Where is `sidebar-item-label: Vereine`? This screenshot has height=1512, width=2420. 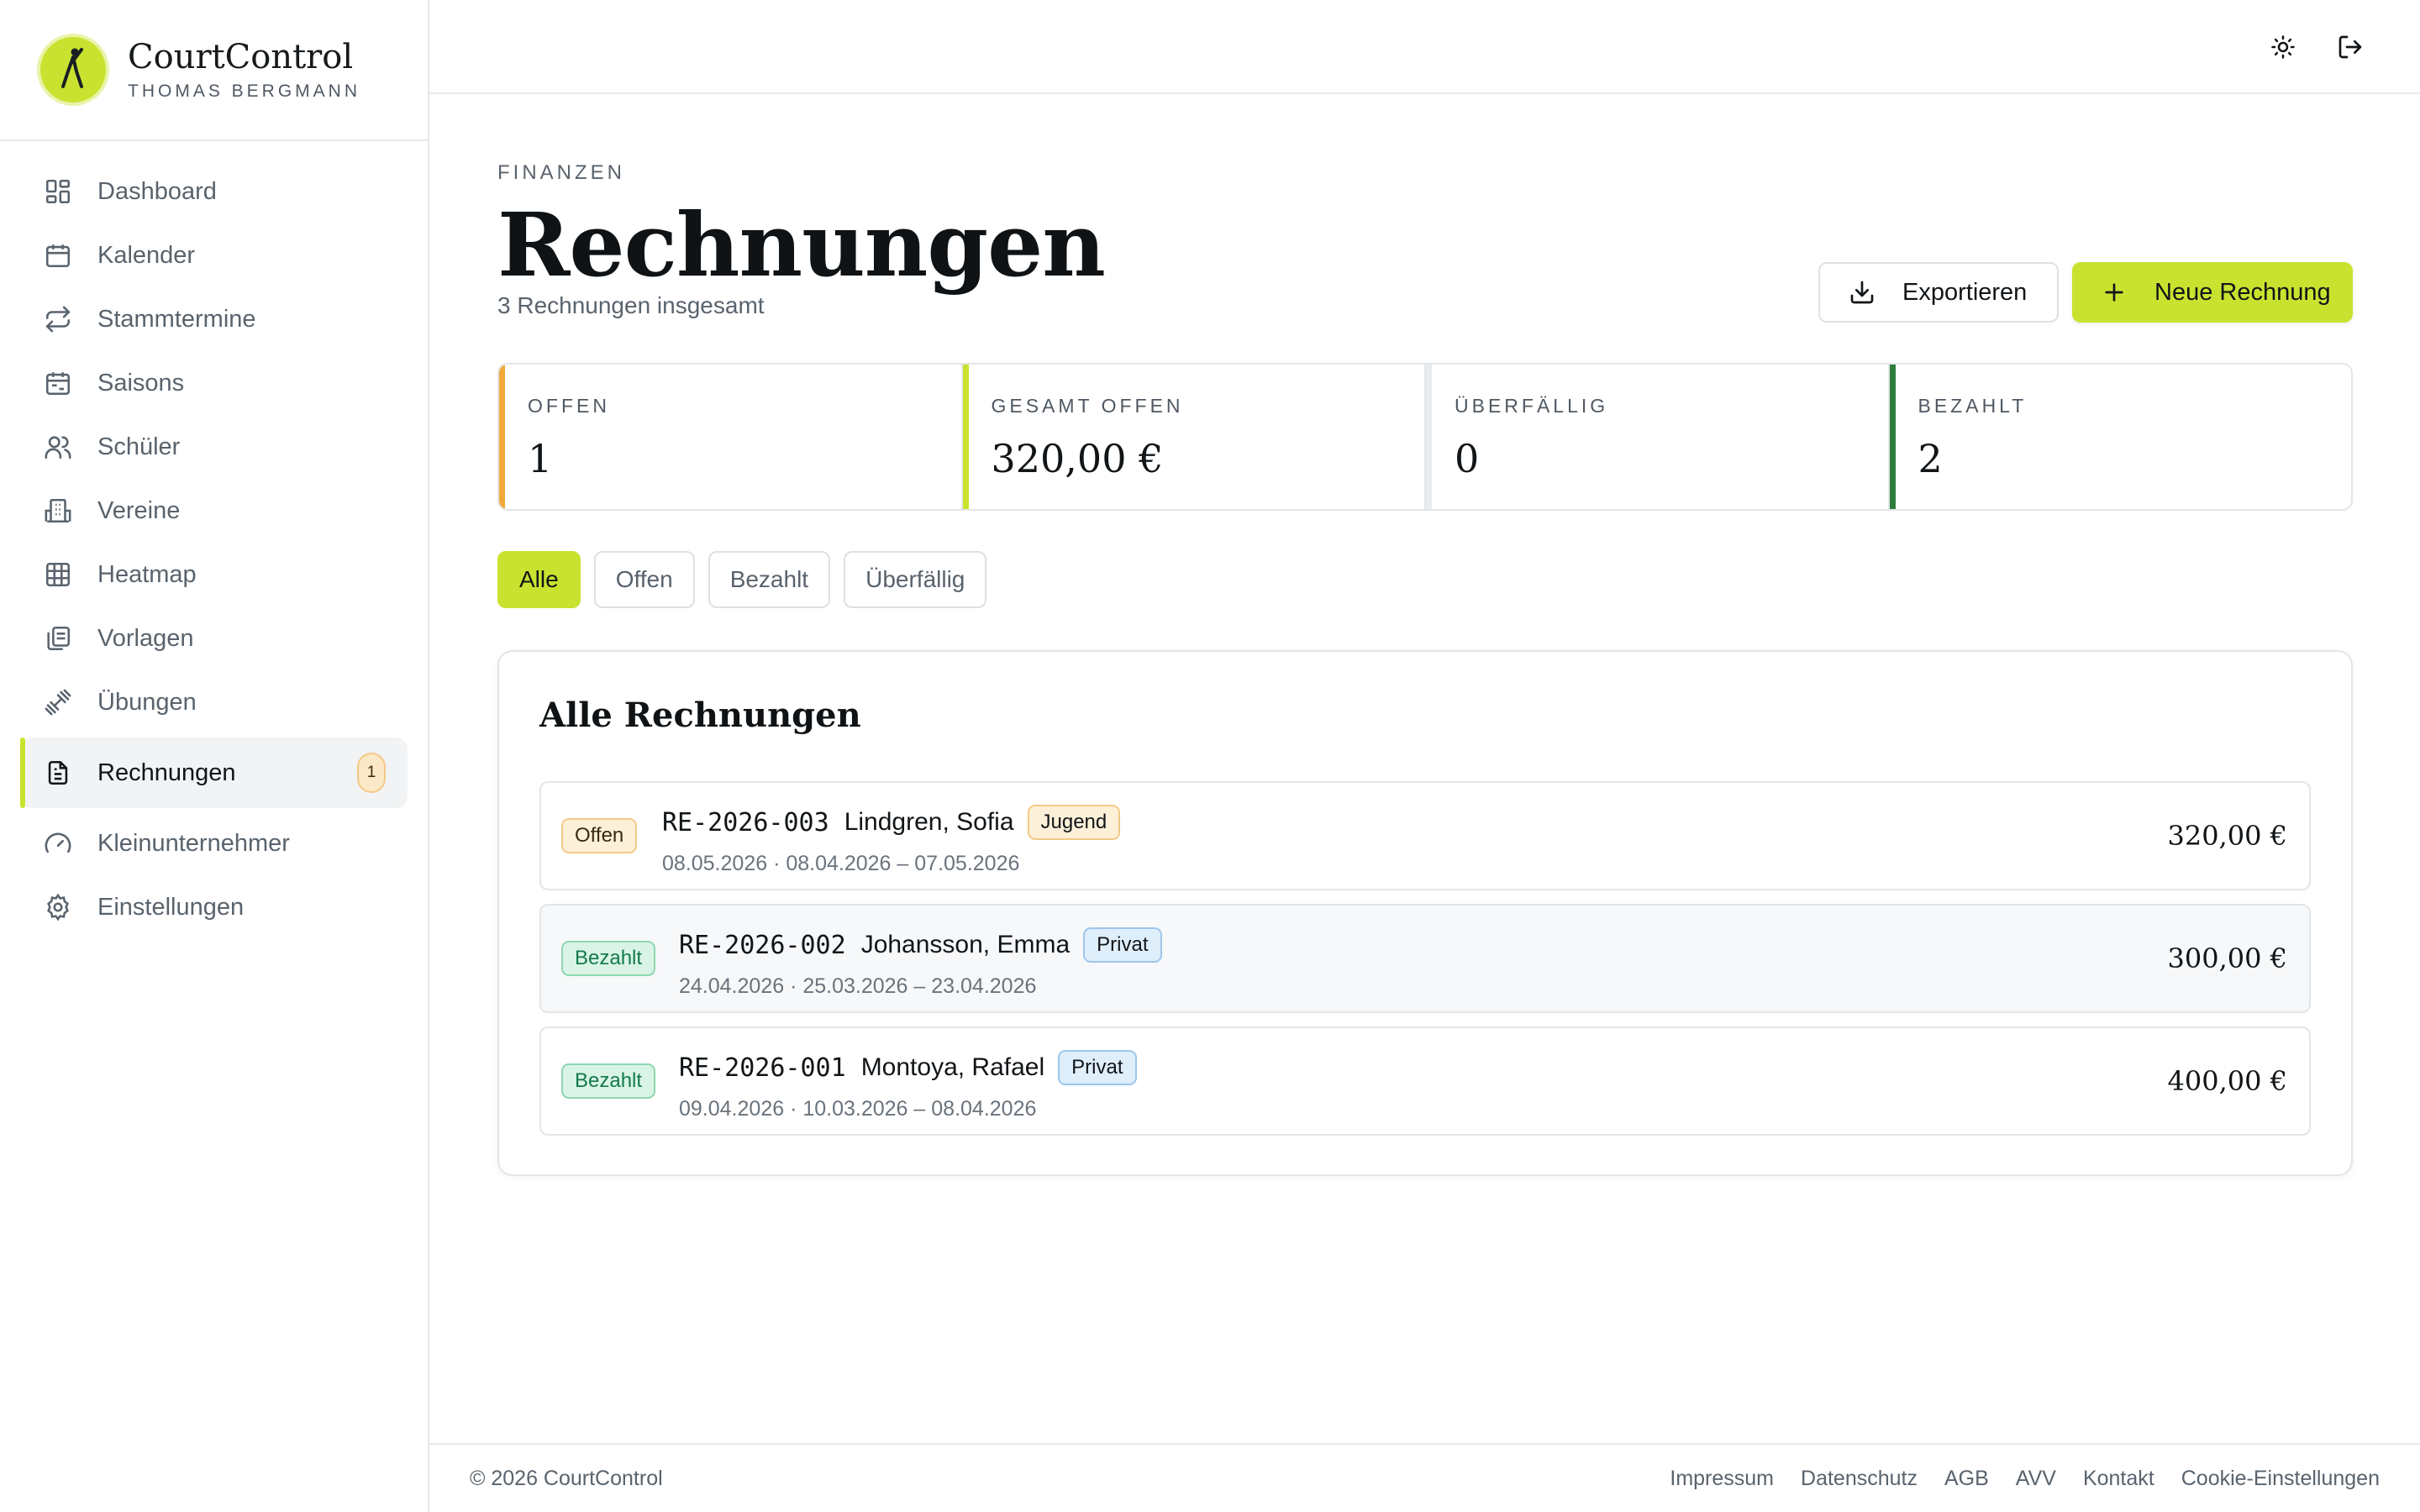 sidebar-item-label: Vereine is located at coordinates (139, 510).